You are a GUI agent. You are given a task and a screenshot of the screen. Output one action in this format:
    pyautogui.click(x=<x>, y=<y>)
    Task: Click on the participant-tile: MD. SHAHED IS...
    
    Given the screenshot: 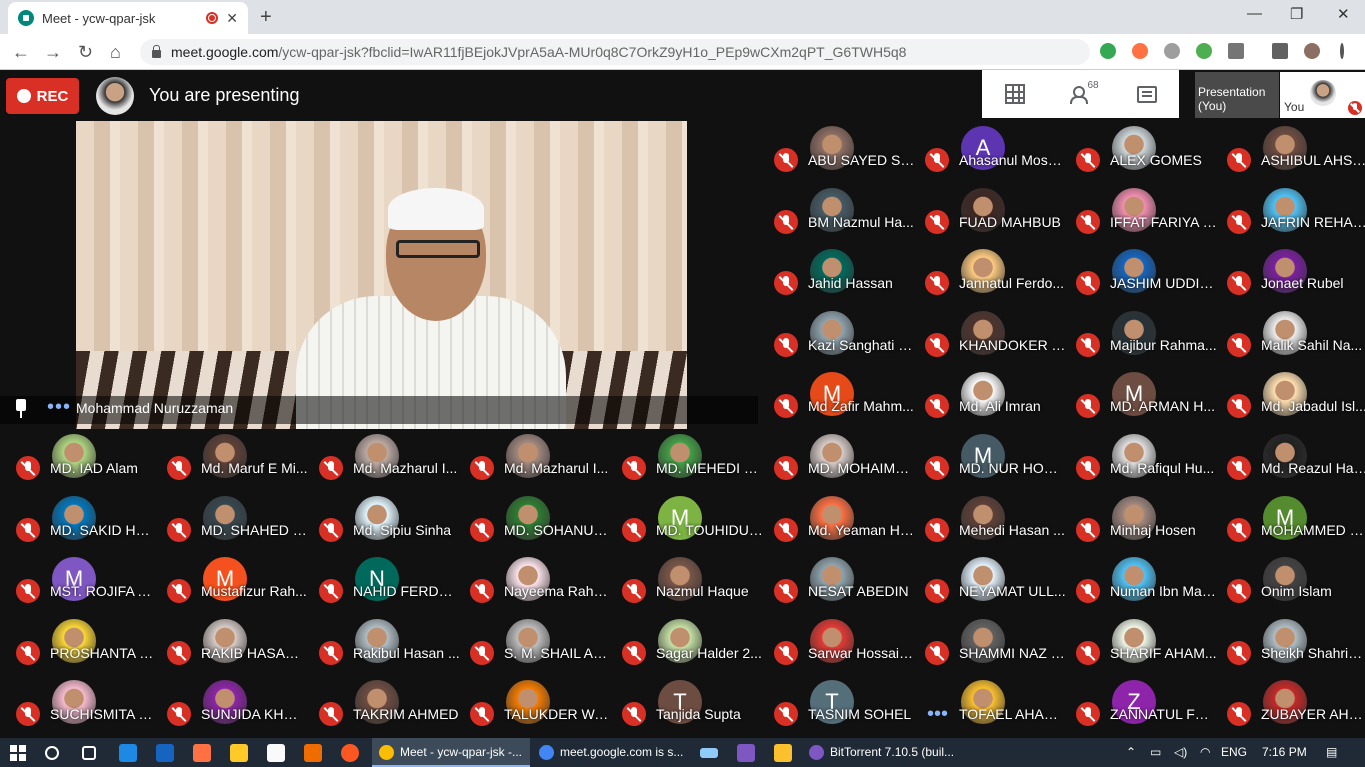 What is the action you would take?
    pyautogui.click(x=232, y=526)
    